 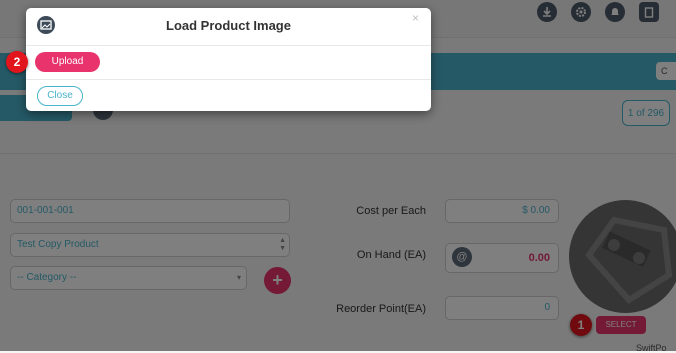 I want to click on close-icon: ×, so click(x=415, y=18).